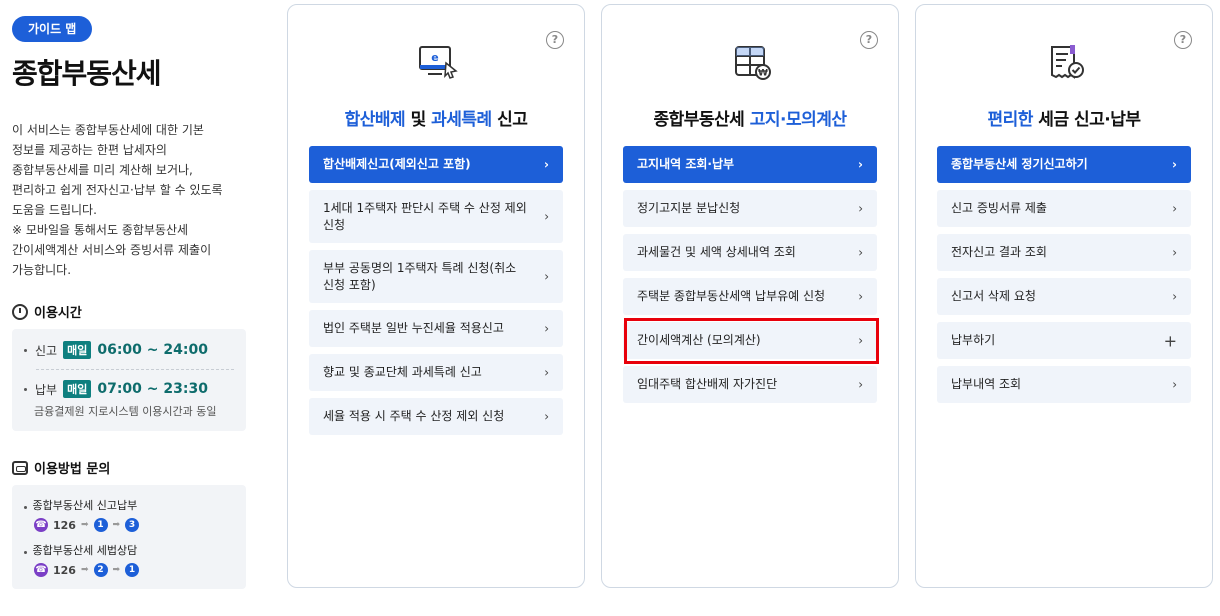 This screenshot has height=616, width=1220. Describe the element at coordinates (434, 57) in the screenshot. I see `svg-text: e` at that location.